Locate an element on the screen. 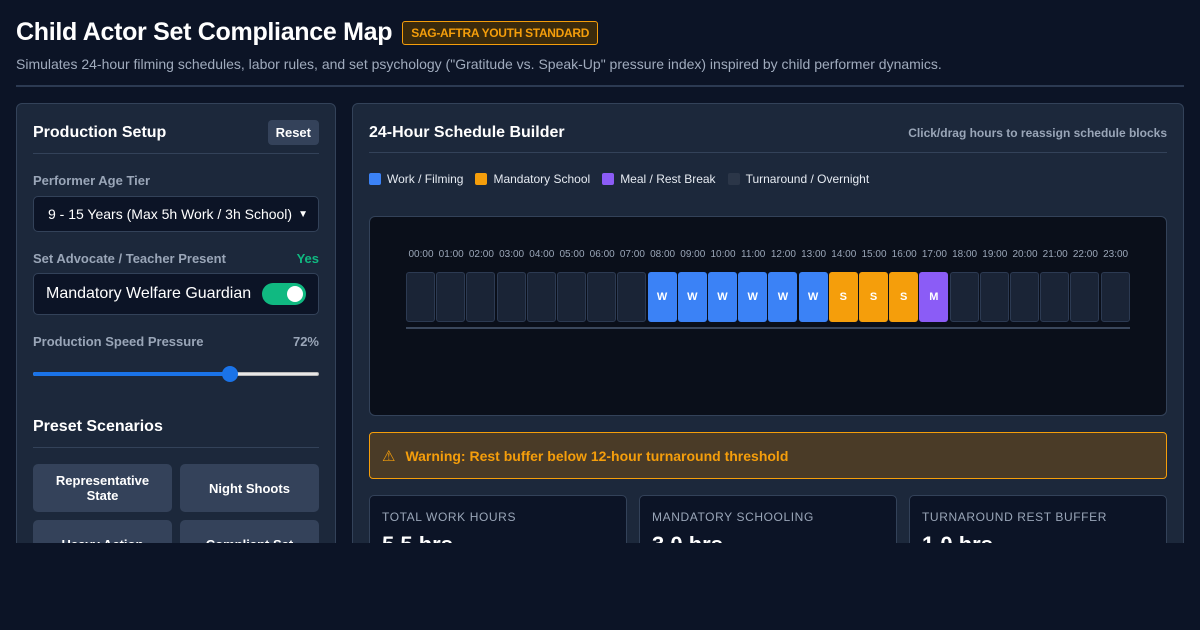 The height and width of the screenshot is (630, 1200). hour-label: 09:00 is located at coordinates (693, 254).